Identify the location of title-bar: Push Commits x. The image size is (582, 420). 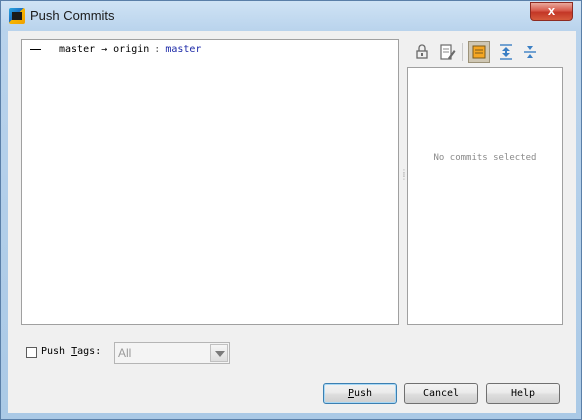
(291, 16).